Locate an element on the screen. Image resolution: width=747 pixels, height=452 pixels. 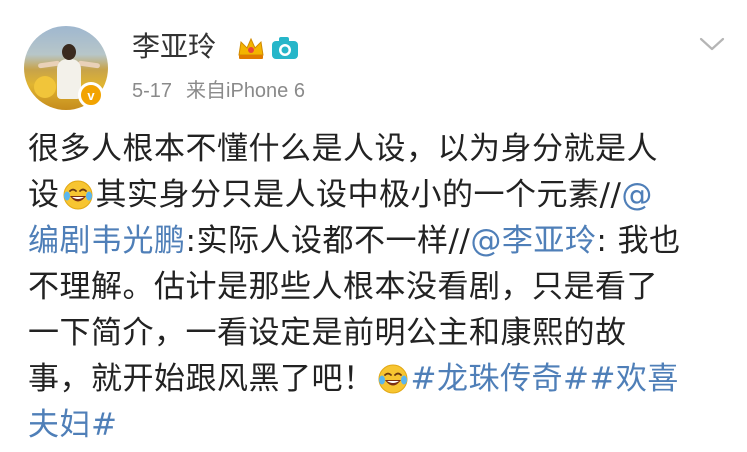
post-text-line: 不理解。估计是那些人根本没看剧，只是看了 is located at coordinates (378, 287).